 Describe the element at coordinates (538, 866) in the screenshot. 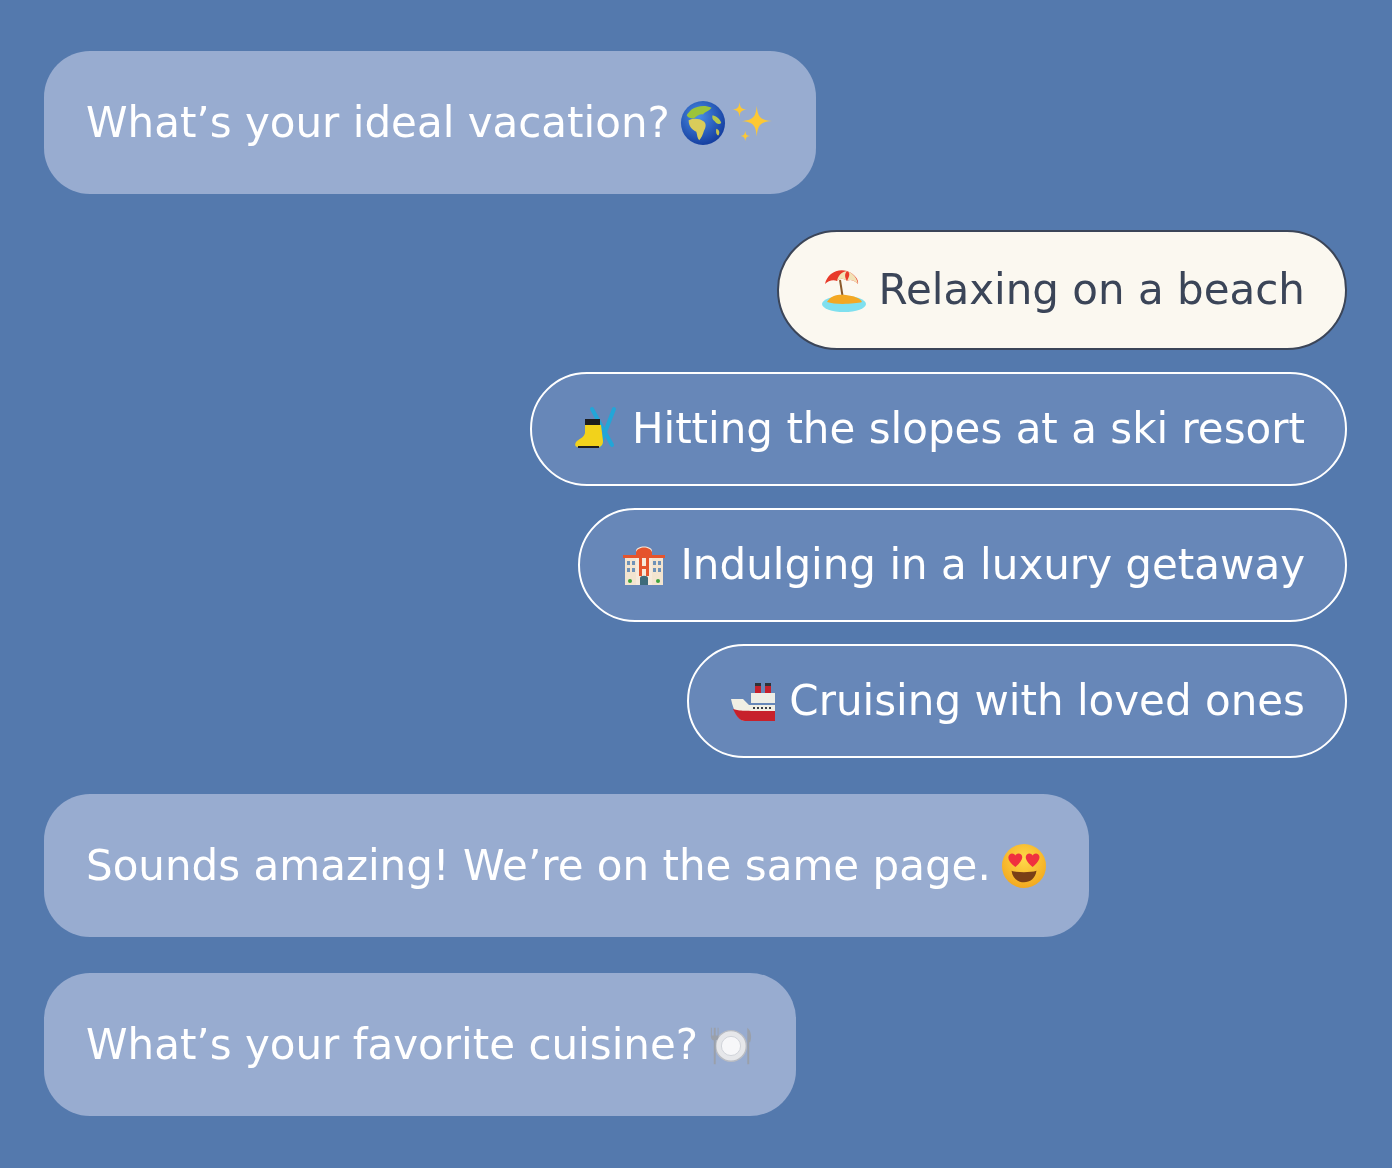

I see `message-text: Sounds amazing! We’re on the same page.` at that location.